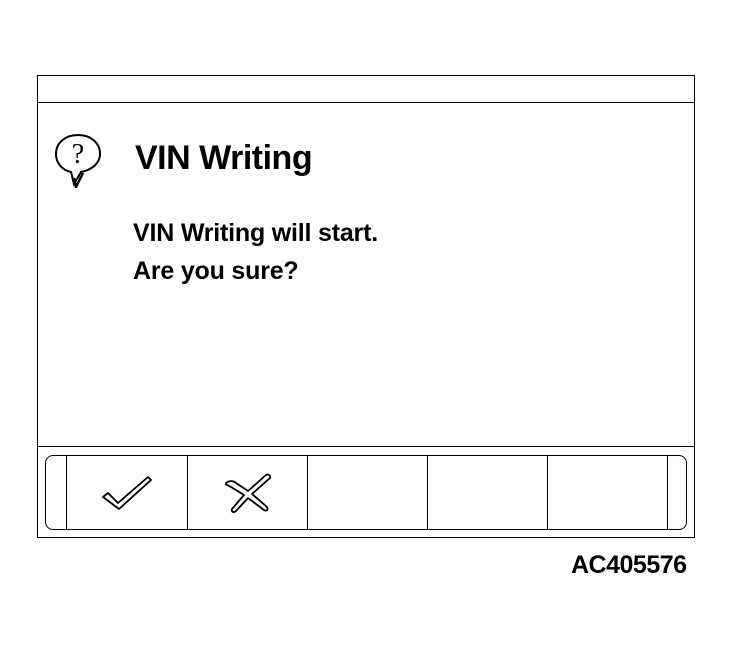  I want to click on title-bar, so click(366, 89).